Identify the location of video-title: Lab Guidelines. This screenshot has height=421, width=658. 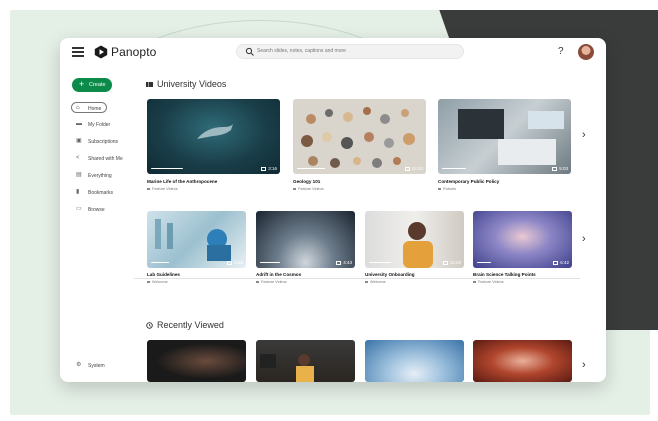
(163, 274).